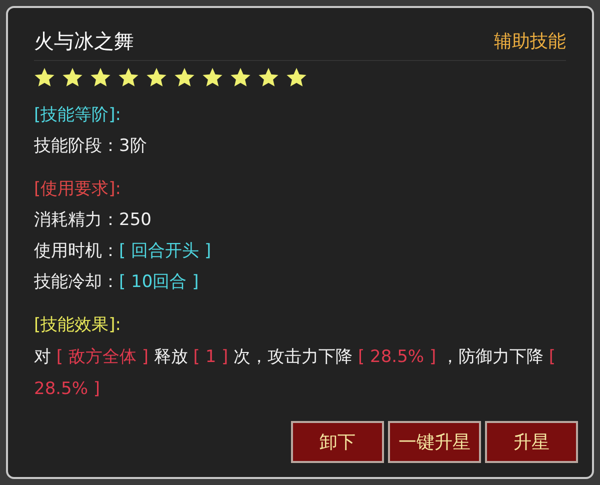  What do you see at coordinates (159, 282) in the screenshot?
I see `stat-value: [ 10回合 ]` at bounding box center [159, 282].